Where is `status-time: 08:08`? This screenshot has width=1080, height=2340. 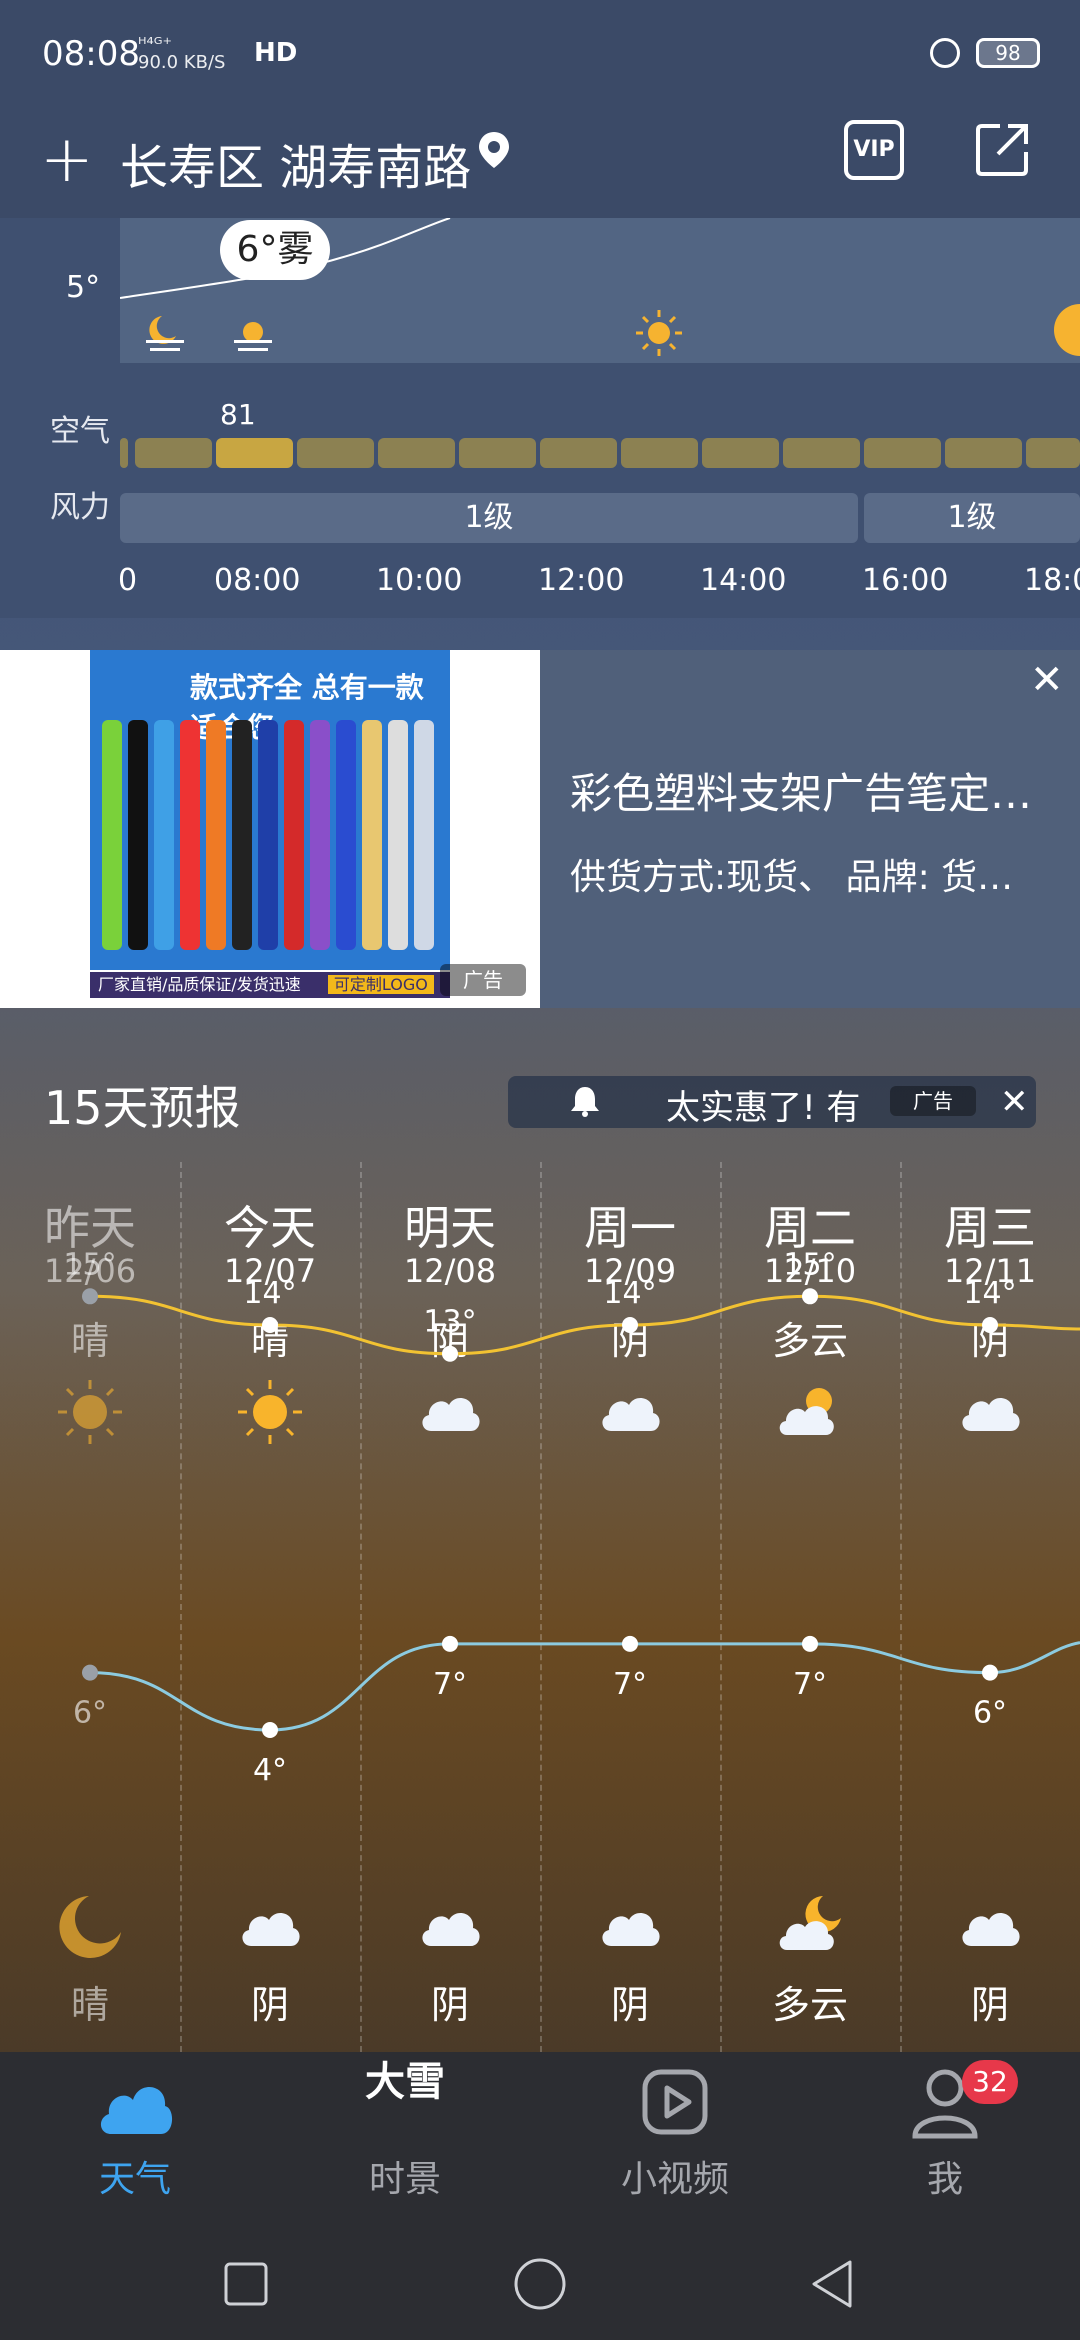 status-time: 08:08 is located at coordinates (91, 54).